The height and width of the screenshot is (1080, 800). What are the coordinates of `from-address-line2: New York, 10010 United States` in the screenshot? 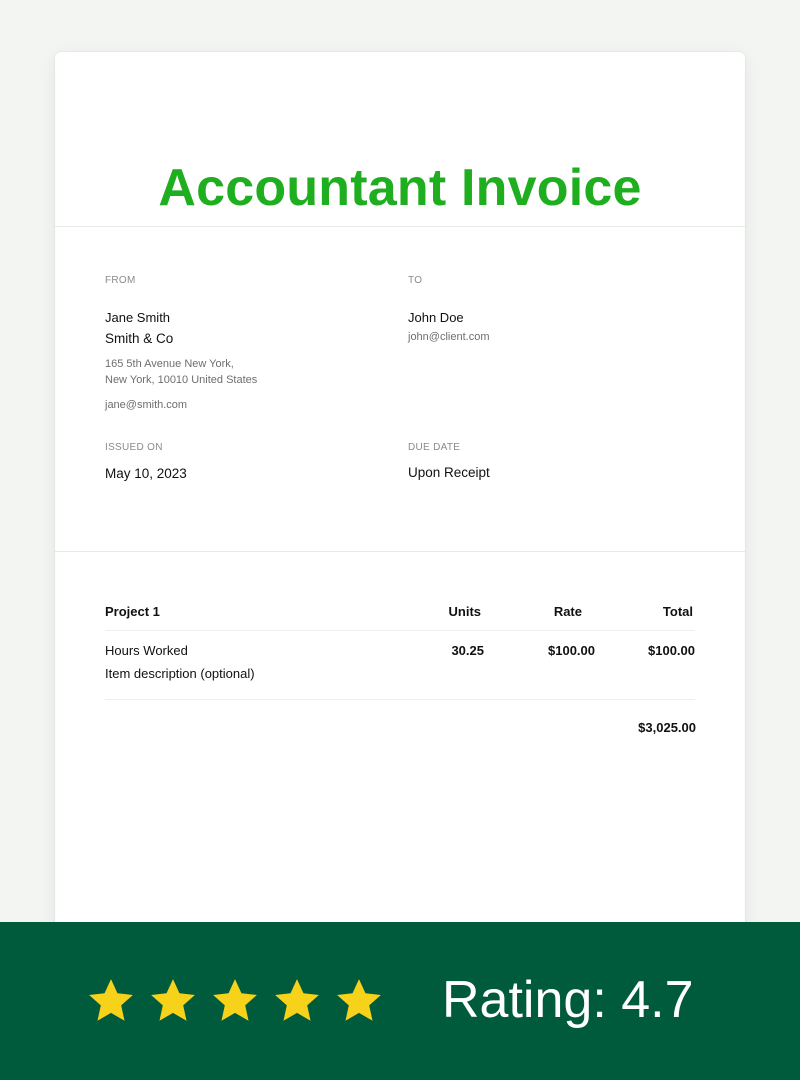 It's located at (181, 380).